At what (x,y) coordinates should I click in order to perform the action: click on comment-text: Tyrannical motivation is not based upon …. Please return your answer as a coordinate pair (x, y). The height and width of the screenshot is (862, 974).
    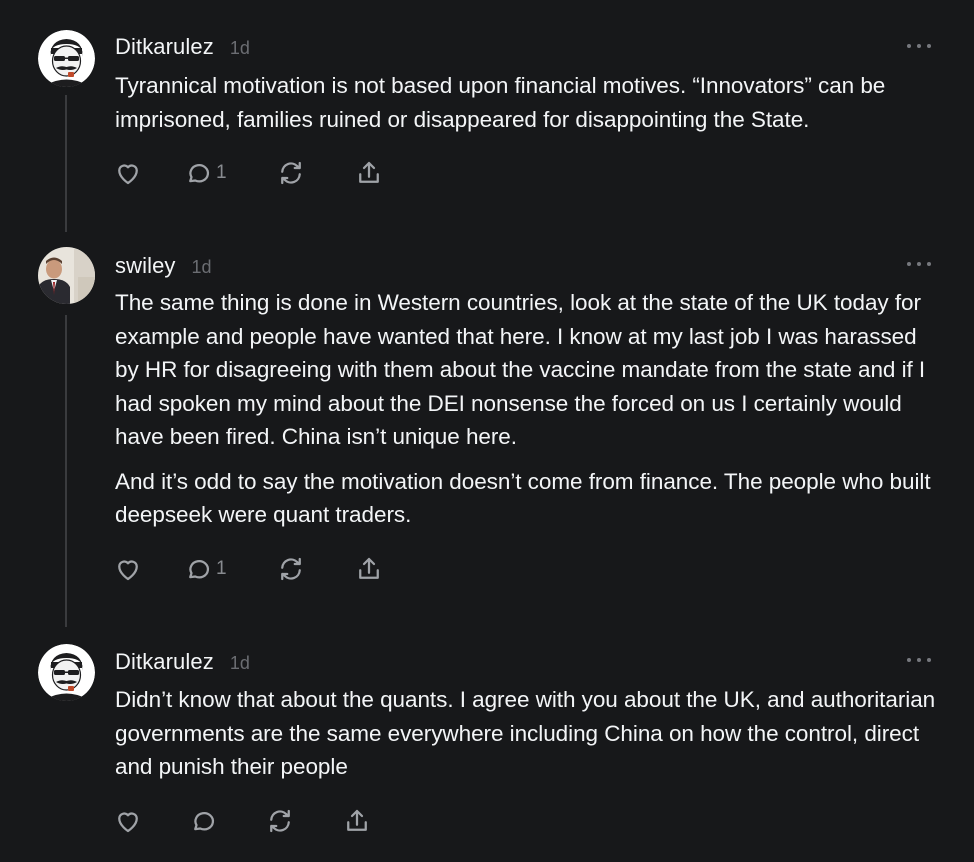
    Looking at the image, I should click on (500, 102).